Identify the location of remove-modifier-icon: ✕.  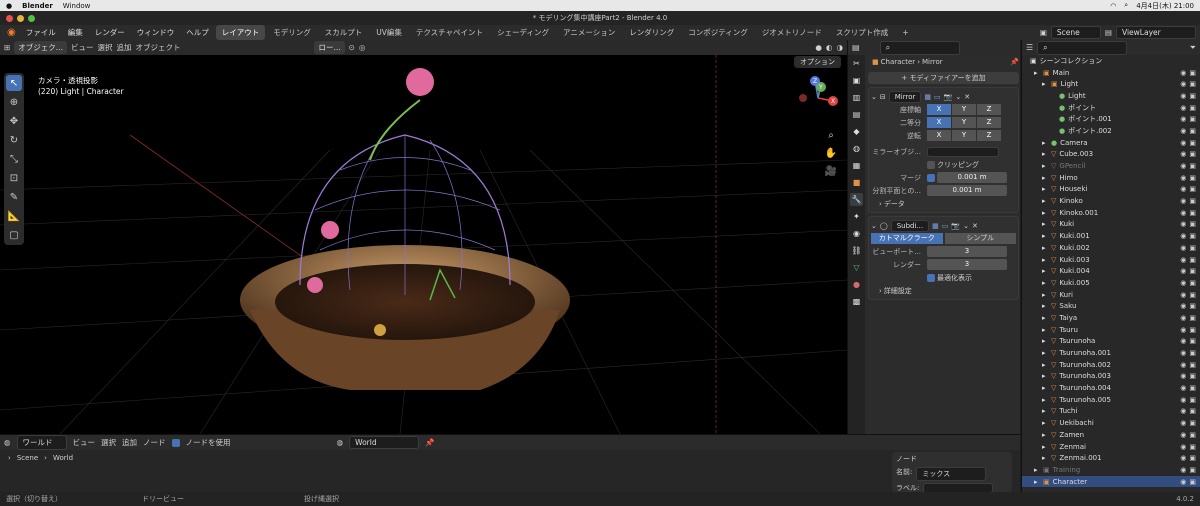
(967, 97).